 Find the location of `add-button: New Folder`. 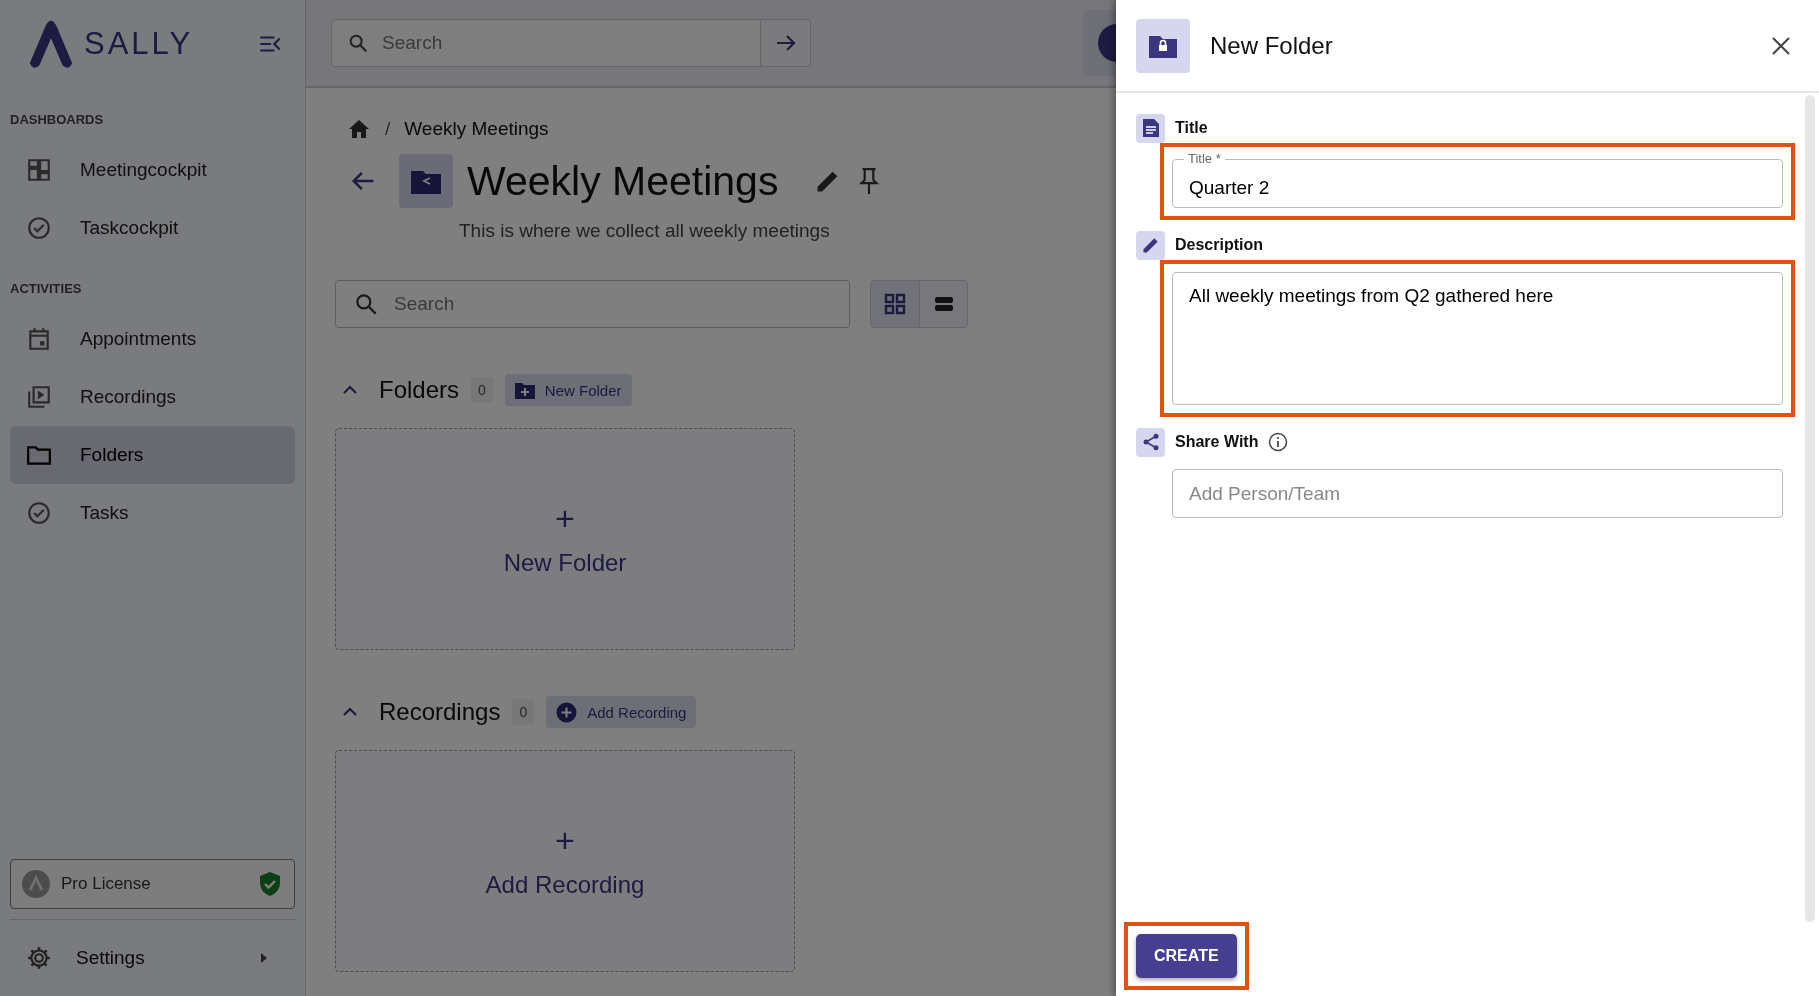

add-button: New Folder is located at coordinates (568, 390).